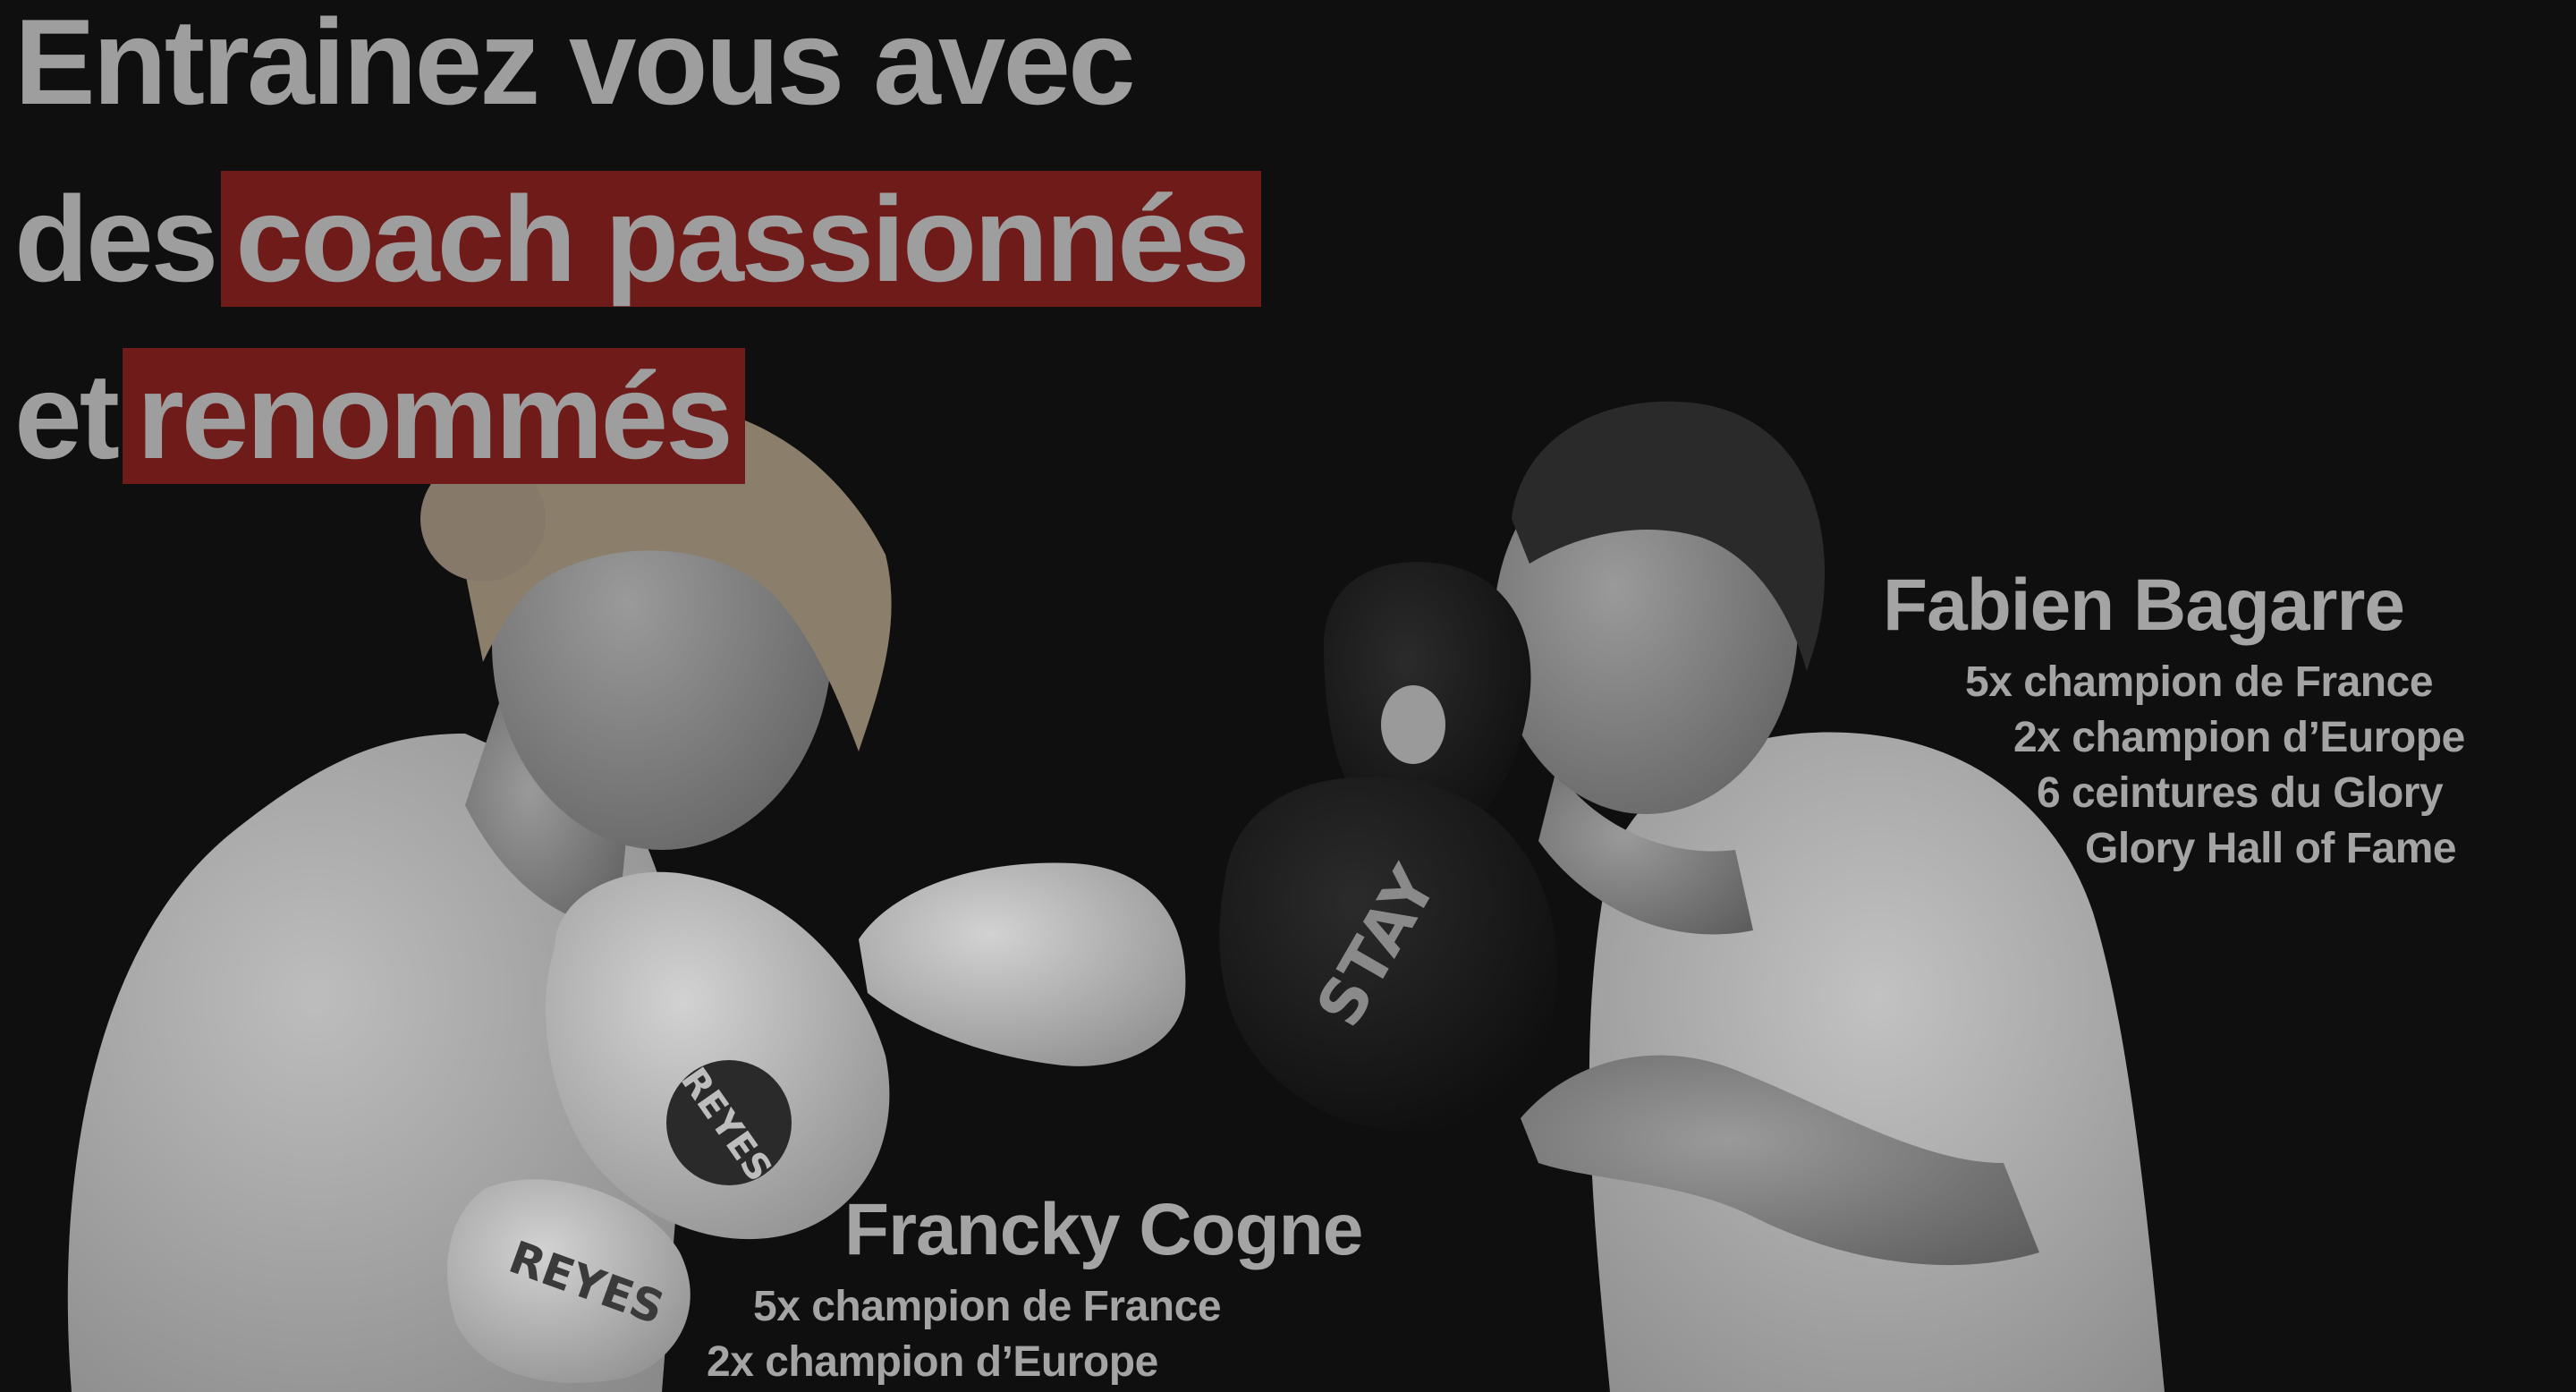  What do you see at coordinates (116, 239) in the screenshot?
I see `headline-line-2-prefix: des` at bounding box center [116, 239].